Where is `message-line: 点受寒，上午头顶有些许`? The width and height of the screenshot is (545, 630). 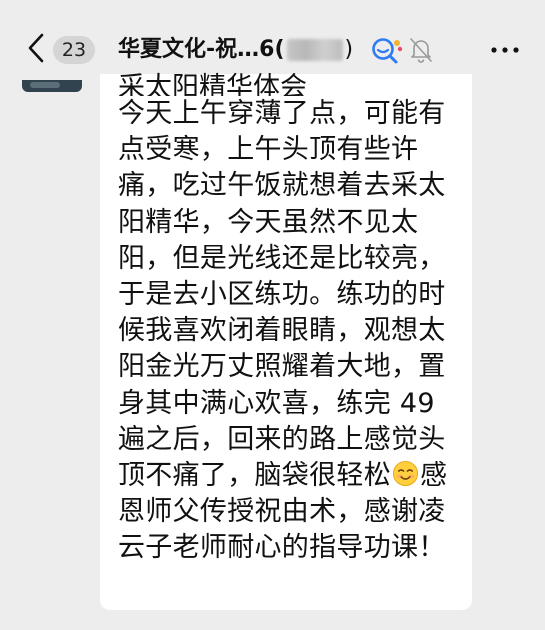
message-line: 点受寒，上午头顶有些许 is located at coordinates (268, 150).